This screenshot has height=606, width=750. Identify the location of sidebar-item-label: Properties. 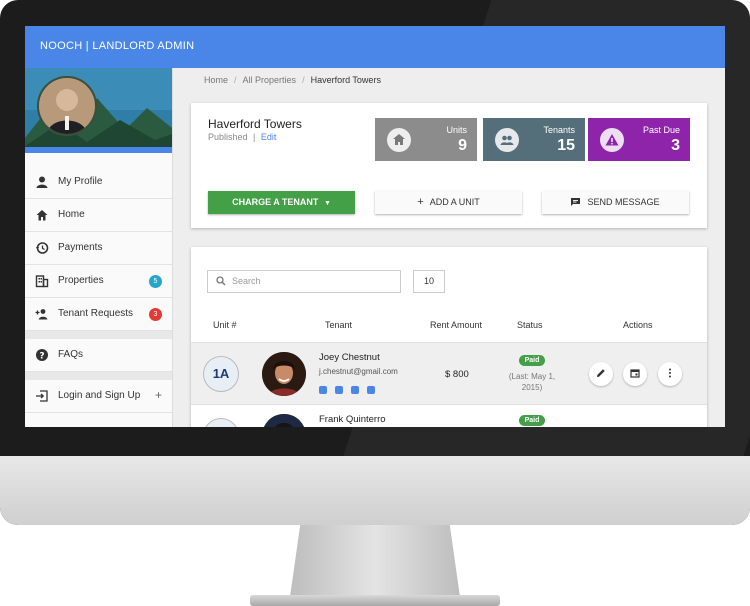
(81, 280).